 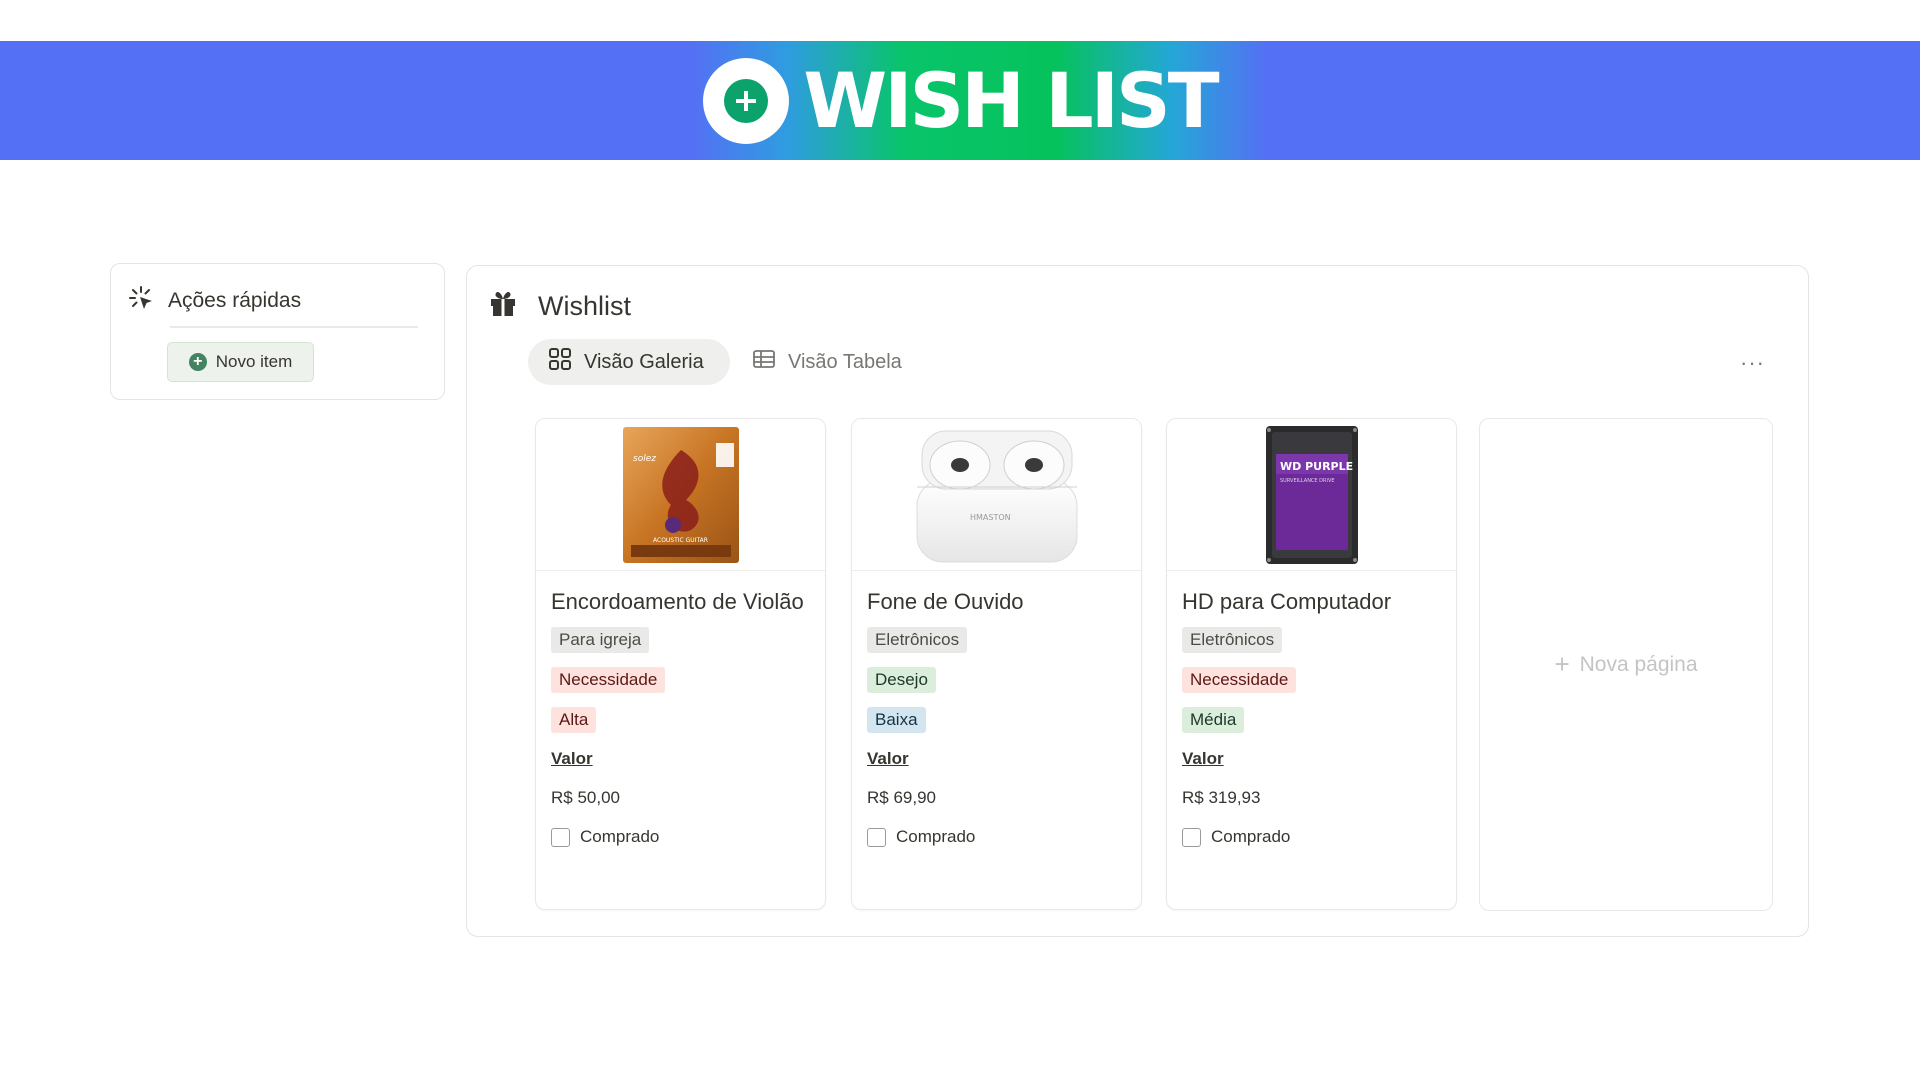 What do you see at coordinates (945, 601) in the screenshot?
I see `card-title: Fone de Ouvido` at bounding box center [945, 601].